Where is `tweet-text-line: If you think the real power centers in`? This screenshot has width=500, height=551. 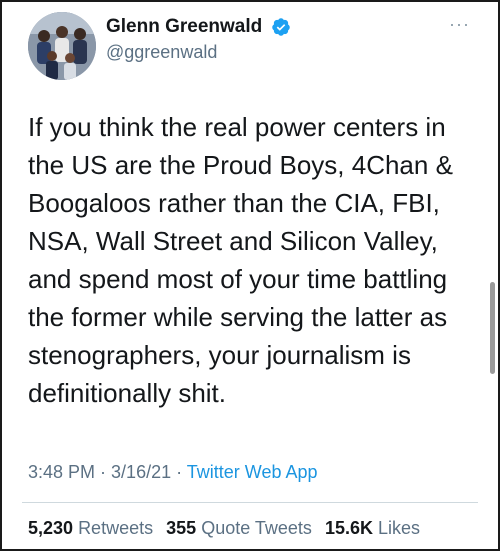
tweet-text-line: If you think the real power centers in is located at coordinates (237, 127).